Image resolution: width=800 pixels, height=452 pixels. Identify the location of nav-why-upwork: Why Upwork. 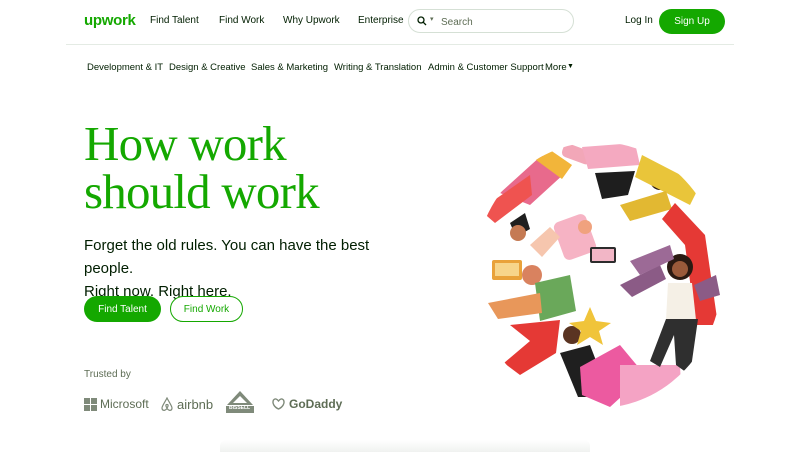
(311, 20).